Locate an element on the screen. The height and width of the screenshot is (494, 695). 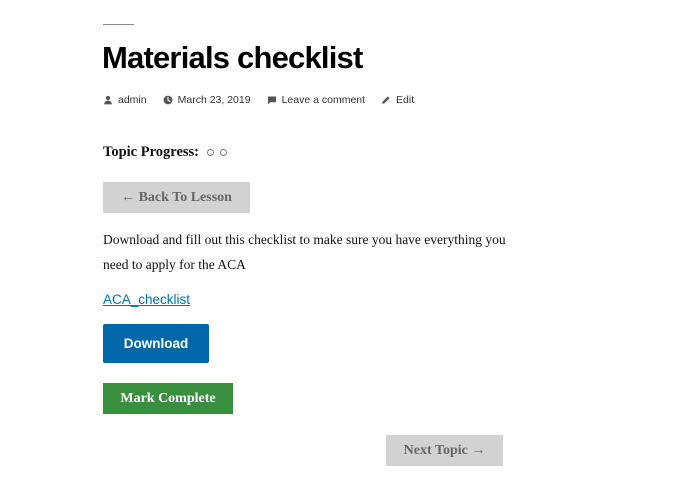
leave-comment-link: Leave a comment is located at coordinates (323, 100).